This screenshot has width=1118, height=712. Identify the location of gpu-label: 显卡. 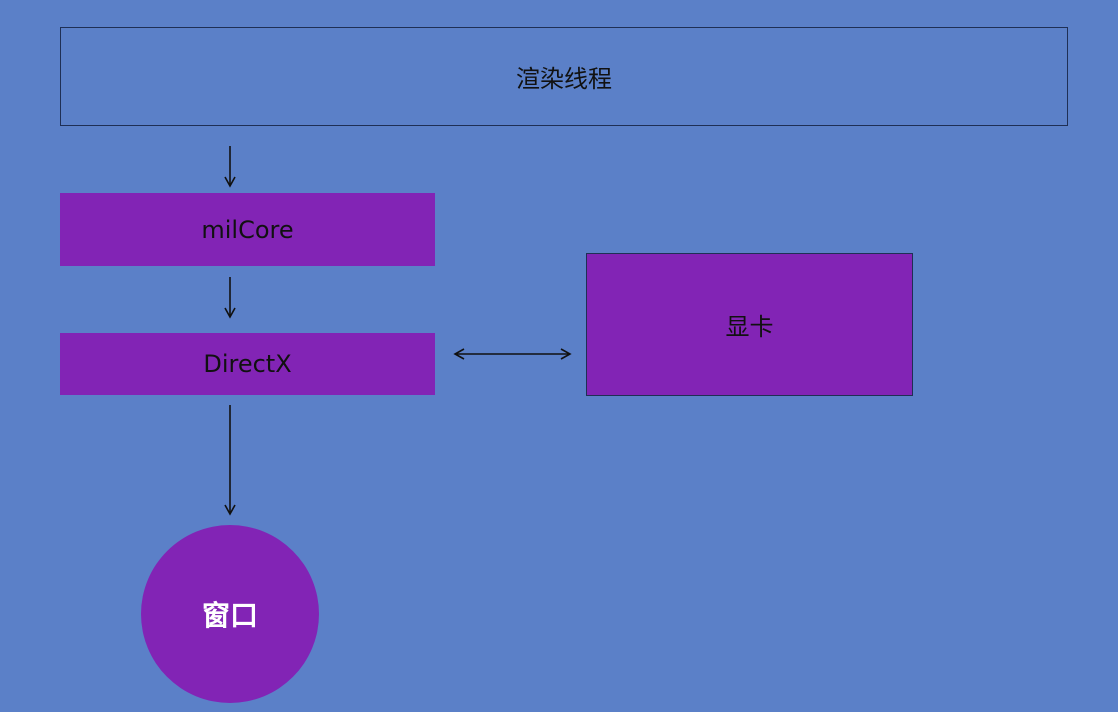
(749, 327).